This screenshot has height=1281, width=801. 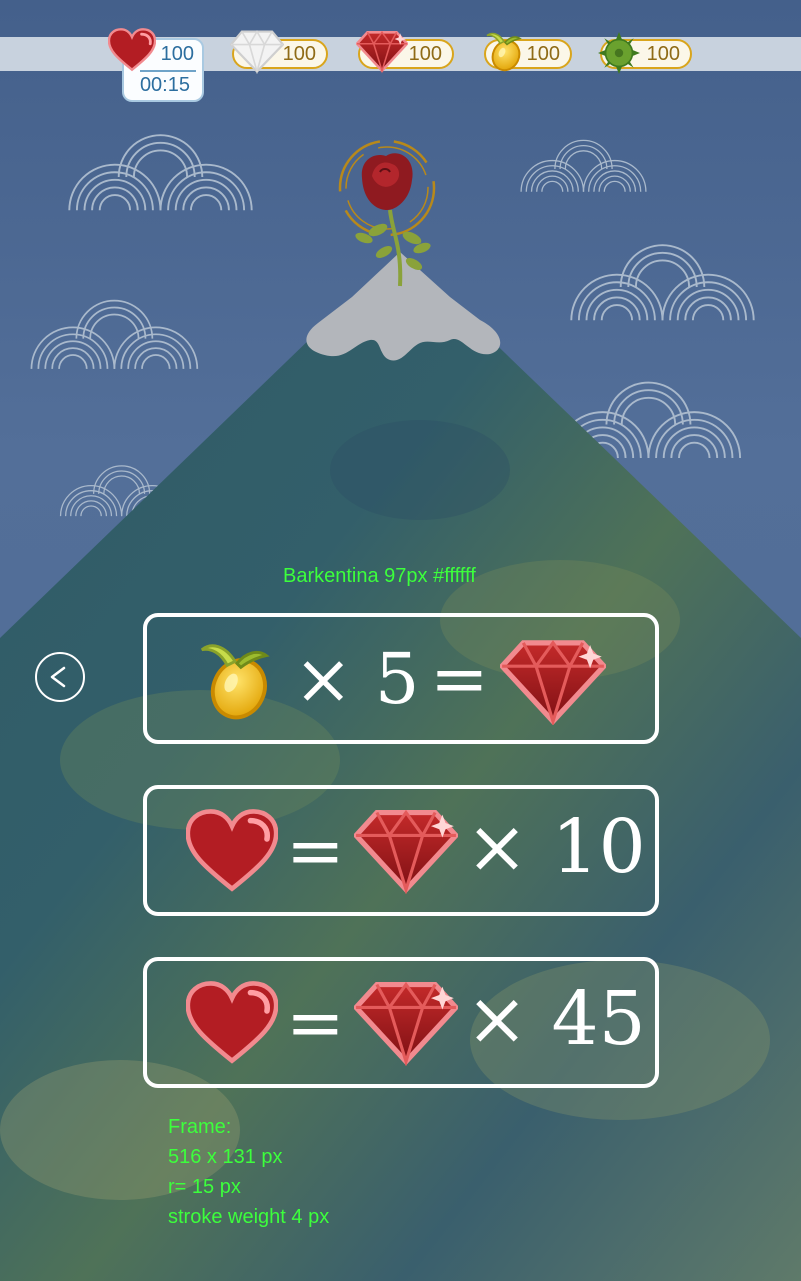 What do you see at coordinates (200, 1127) in the screenshot?
I see `frame-annotation-line: Frame:` at bounding box center [200, 1127].